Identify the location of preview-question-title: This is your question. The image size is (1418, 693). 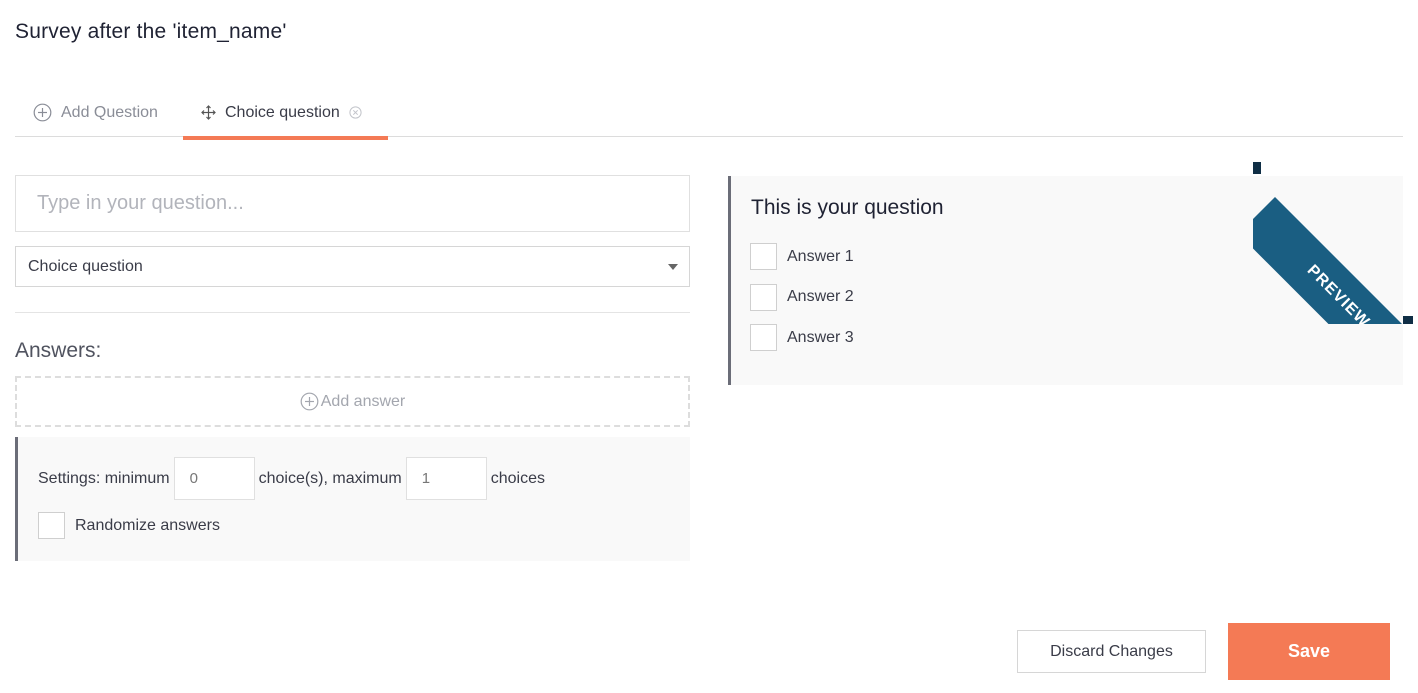
(847, 207).